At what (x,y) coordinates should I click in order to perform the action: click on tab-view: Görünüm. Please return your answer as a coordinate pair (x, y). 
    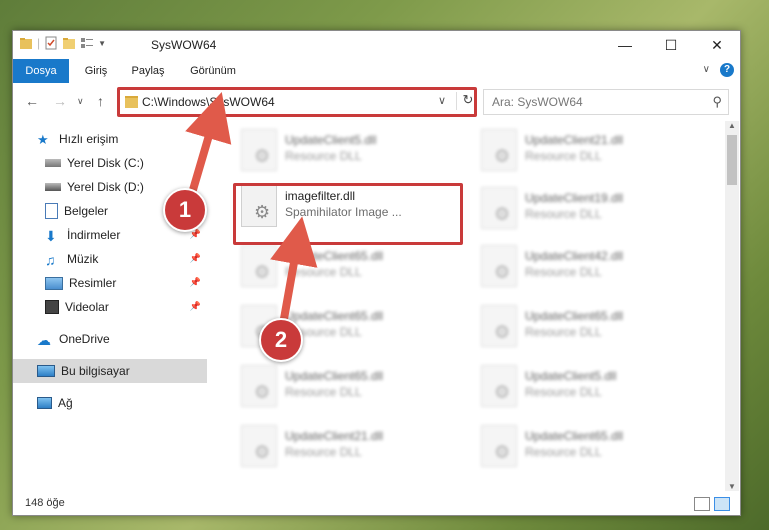
    Looking at the image, I should click on (213, 71).